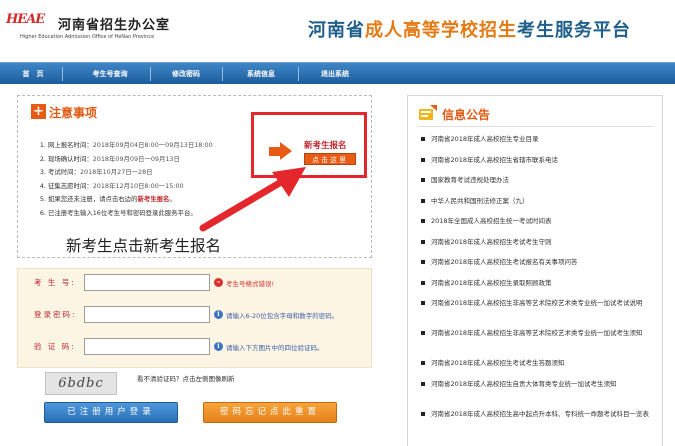  Describe the element at coordinates (539, 266) in the screenshot. I see `announcement-item: 河南省2018年成人高校招生考试报名有关事项问答` at that location.